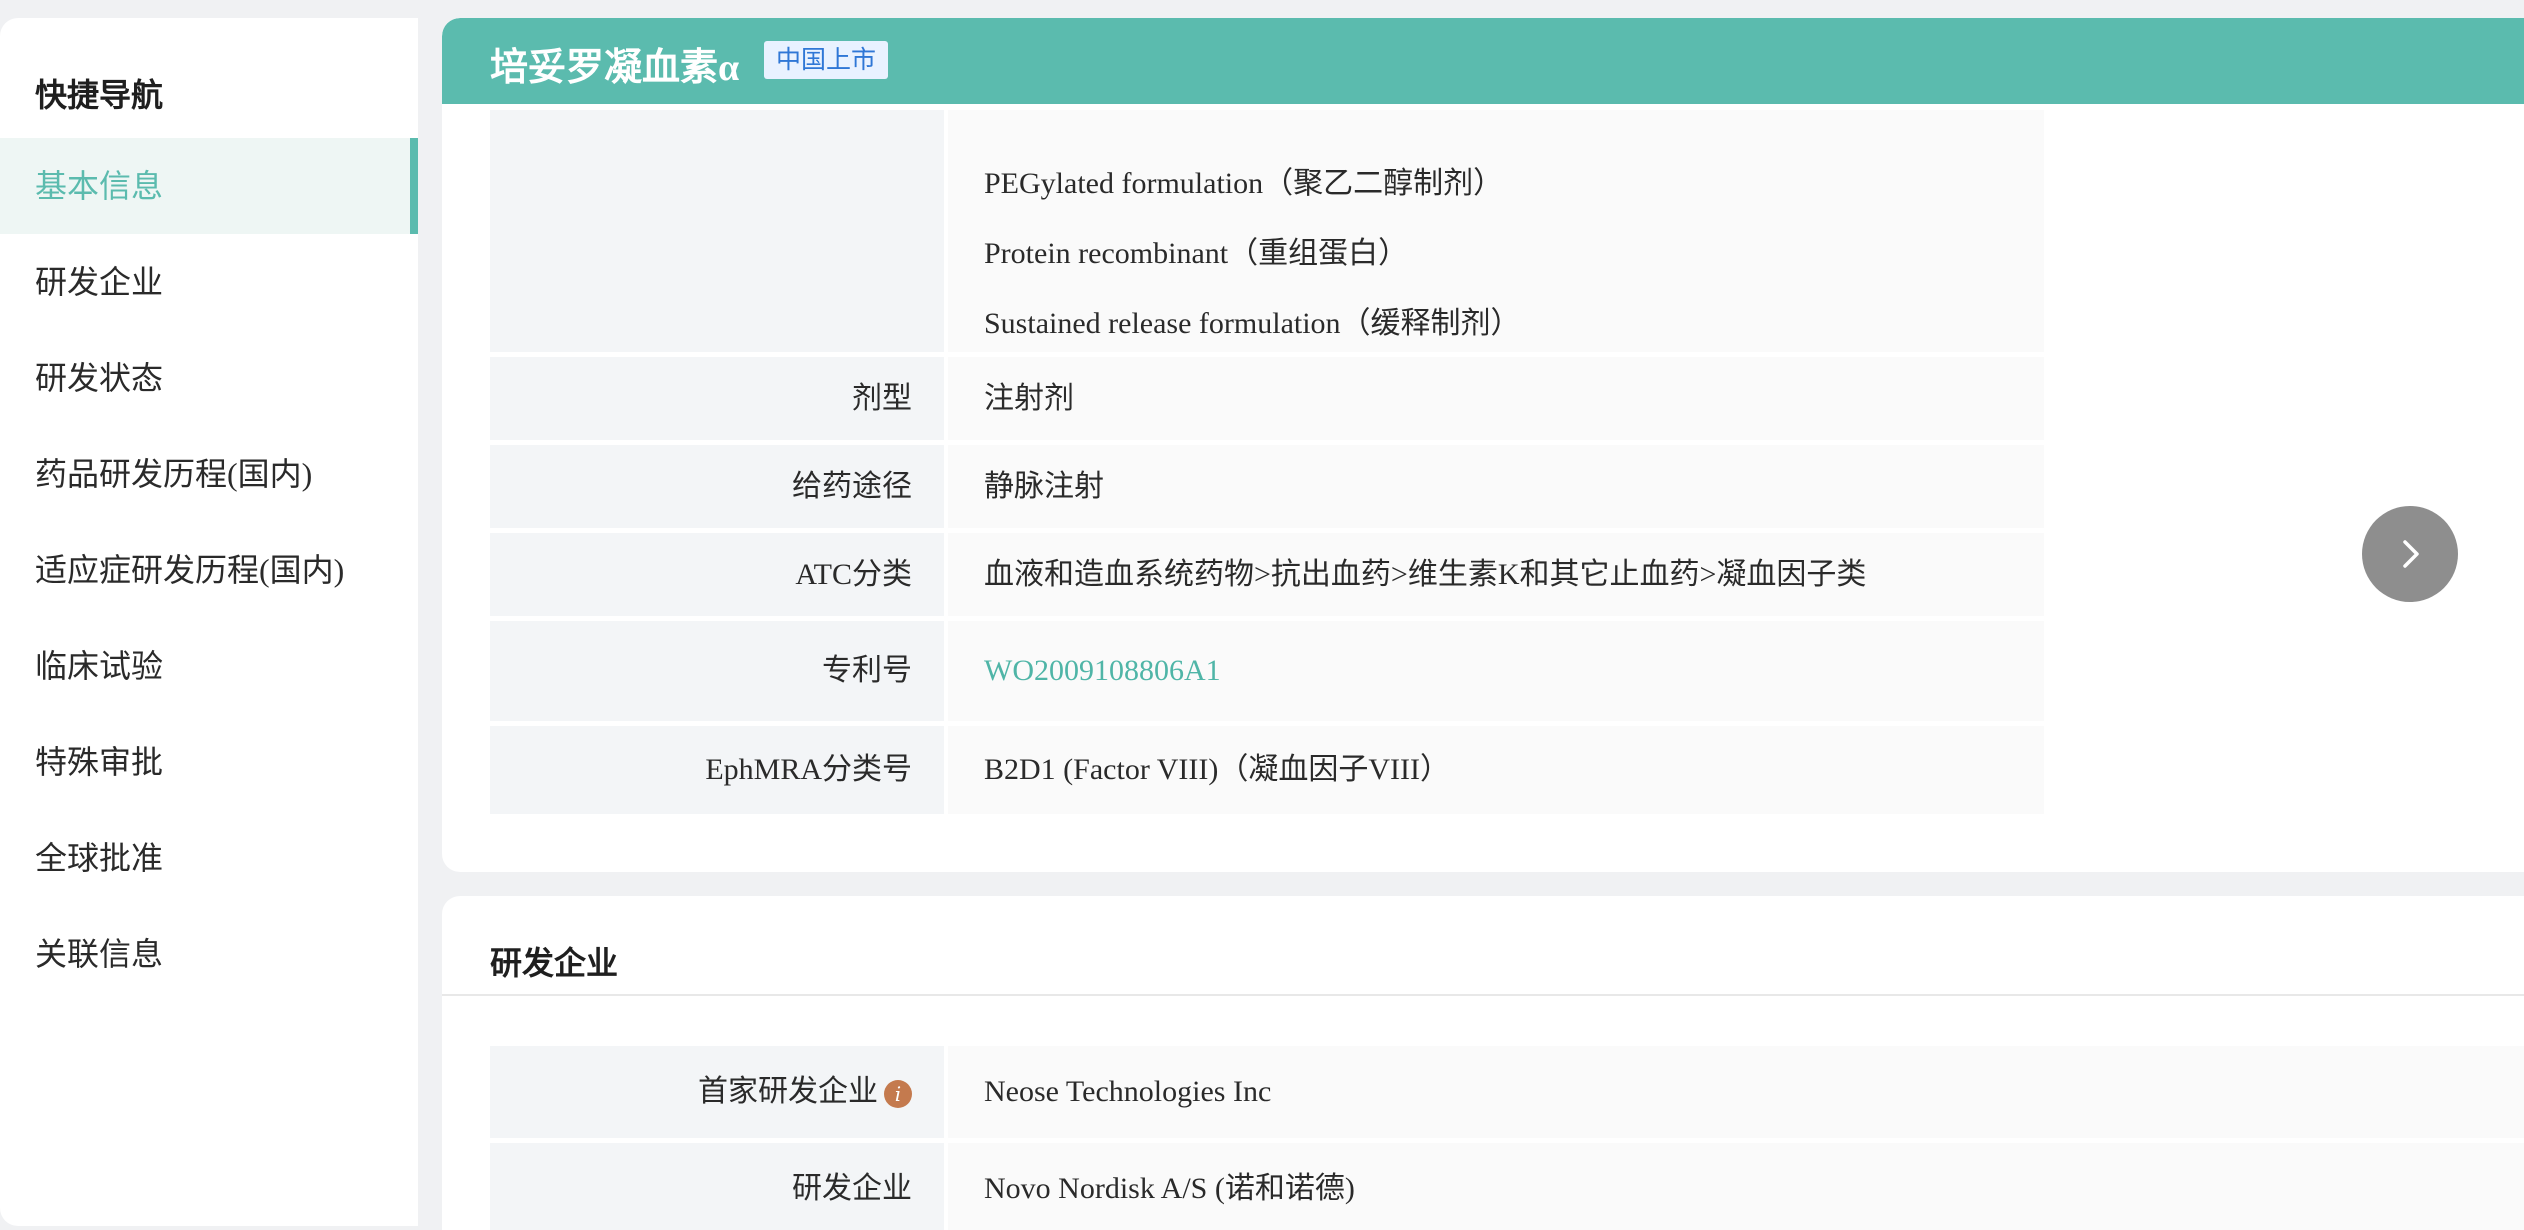  Describe the element at coordinates (1496, 398) in the screenshot. I see `dosage-form-value: 注射剂` at that location.